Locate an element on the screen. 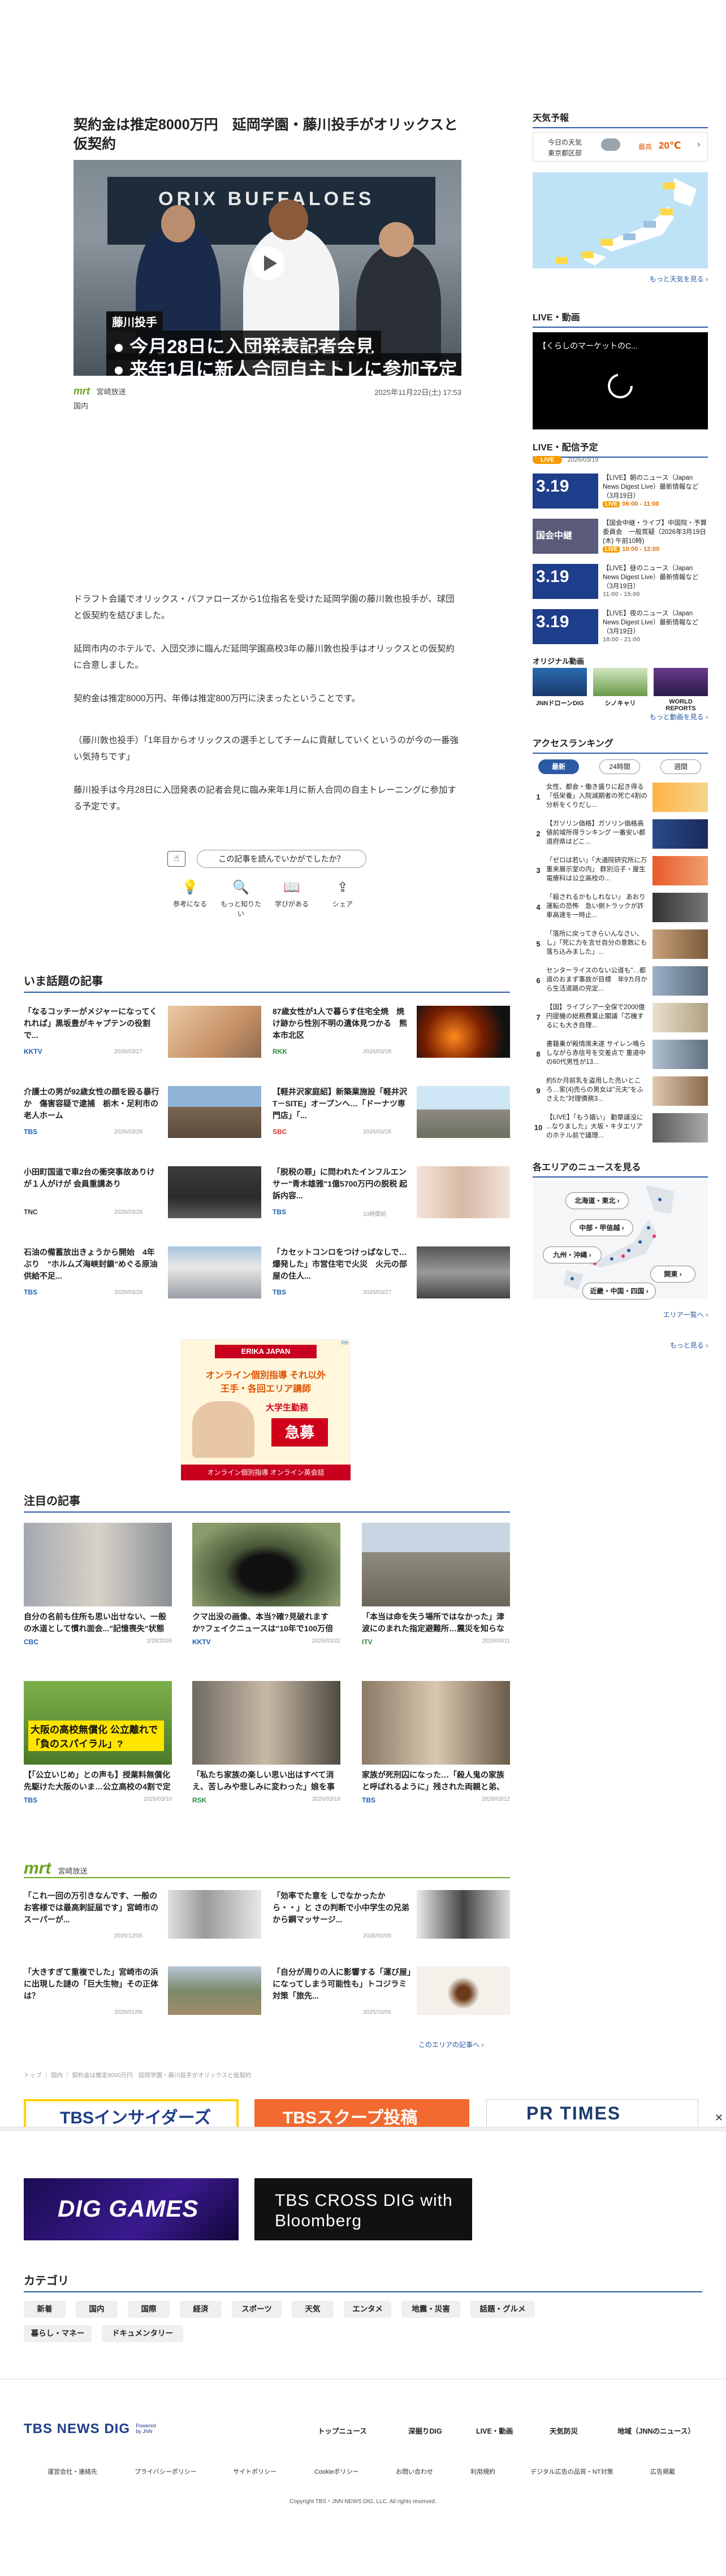 The width and height of the screenshot is (726, 2576). category-chip: 天気 is located at coordinates (313, 2309).